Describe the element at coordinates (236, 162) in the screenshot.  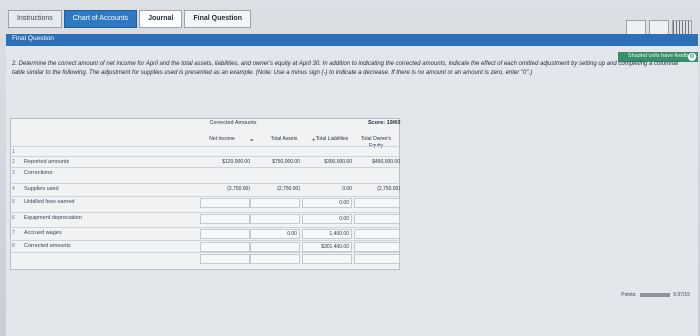
I see `value-net-income: $120,000.00` at that location.